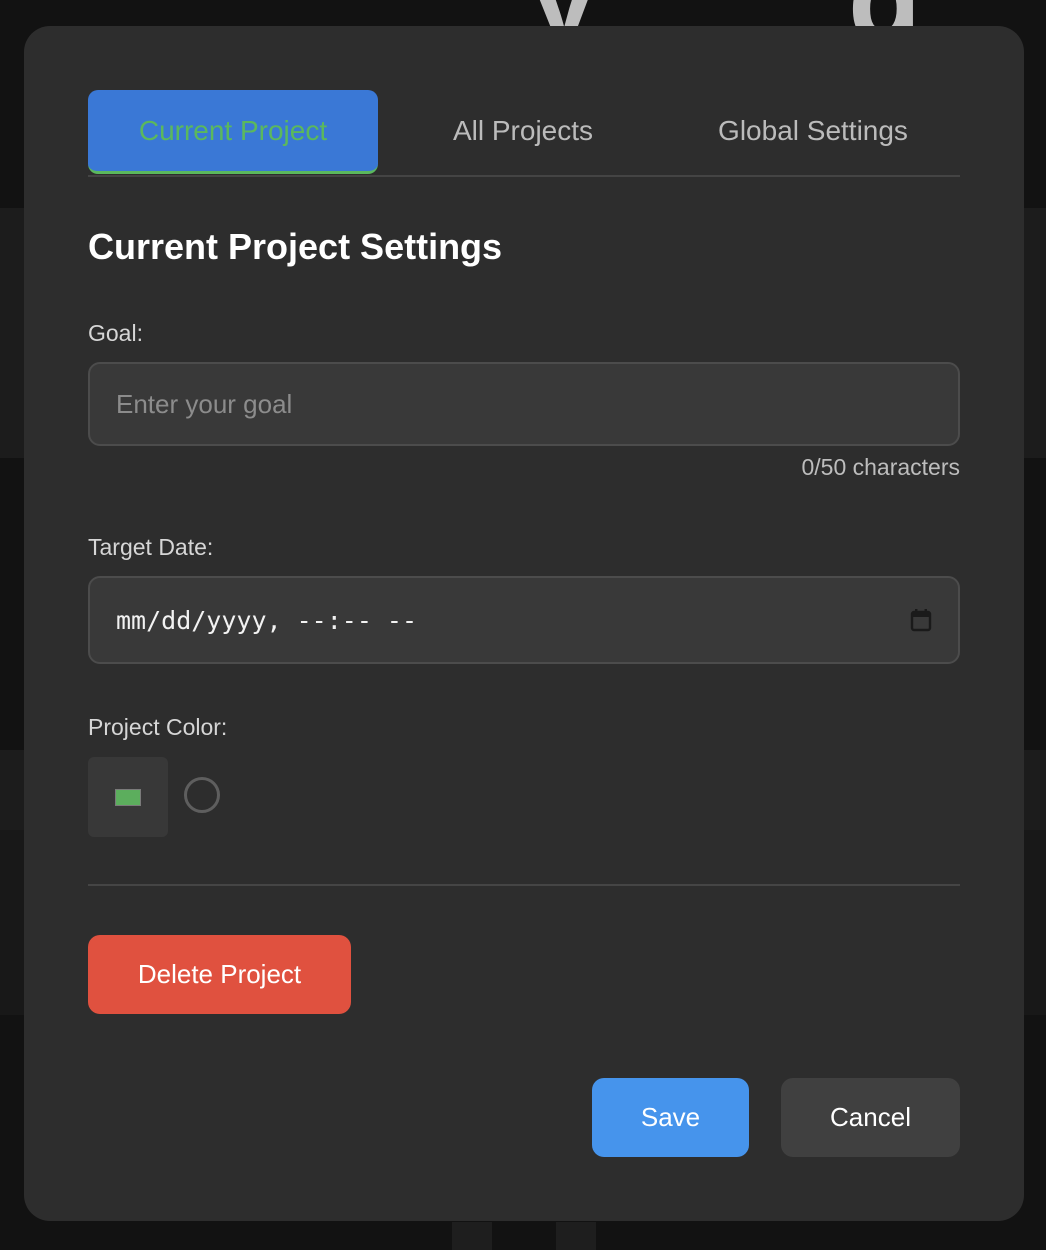  I want to click on color-option-radio, so click(202, 795).